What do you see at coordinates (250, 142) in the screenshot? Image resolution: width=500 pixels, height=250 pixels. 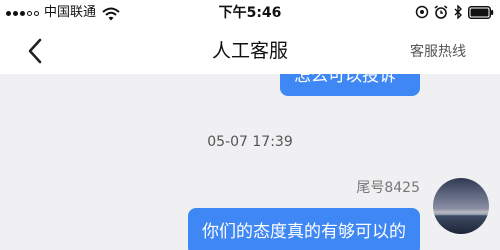 I see `message-timestamp: 05-07 17:39` at bounding box center [250, 142].